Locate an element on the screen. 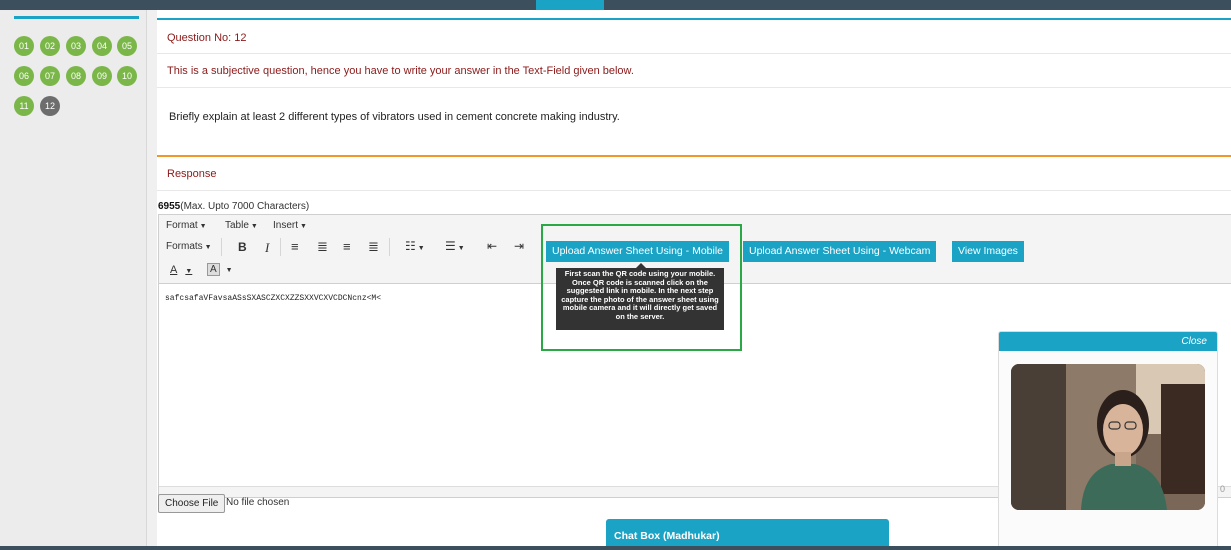 This screenshot has width=1231, height=550. webcam-video-feed is located at coordinates (1108, 437).